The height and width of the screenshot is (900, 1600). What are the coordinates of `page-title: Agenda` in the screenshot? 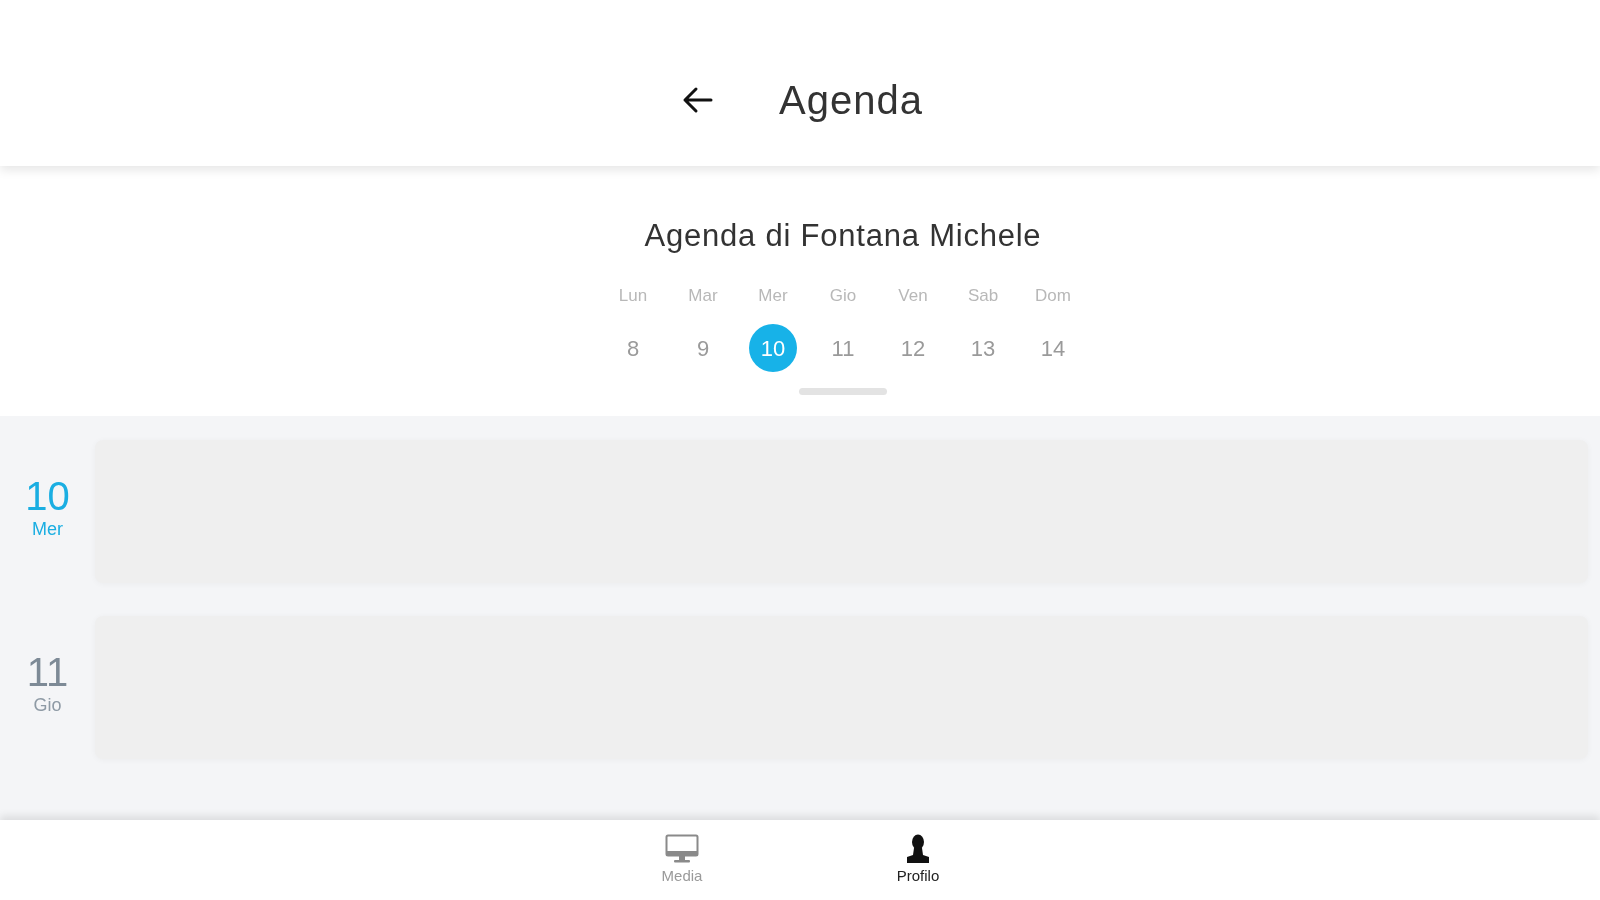 It's located at (851, 100).